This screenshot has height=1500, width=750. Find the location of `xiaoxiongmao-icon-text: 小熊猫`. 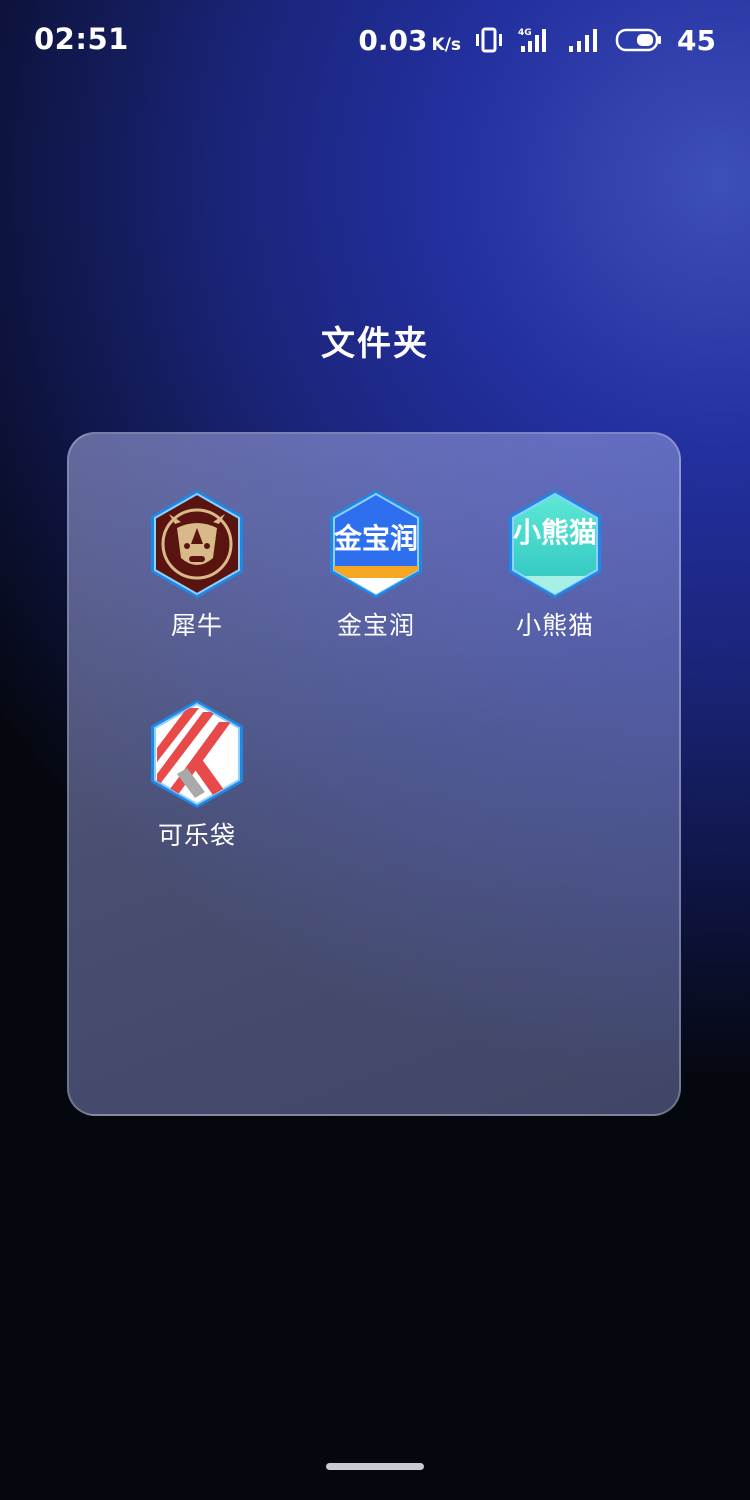

xiaoxiongmao-icon-text: 小熊猫 is located at coordinates (555, 532).